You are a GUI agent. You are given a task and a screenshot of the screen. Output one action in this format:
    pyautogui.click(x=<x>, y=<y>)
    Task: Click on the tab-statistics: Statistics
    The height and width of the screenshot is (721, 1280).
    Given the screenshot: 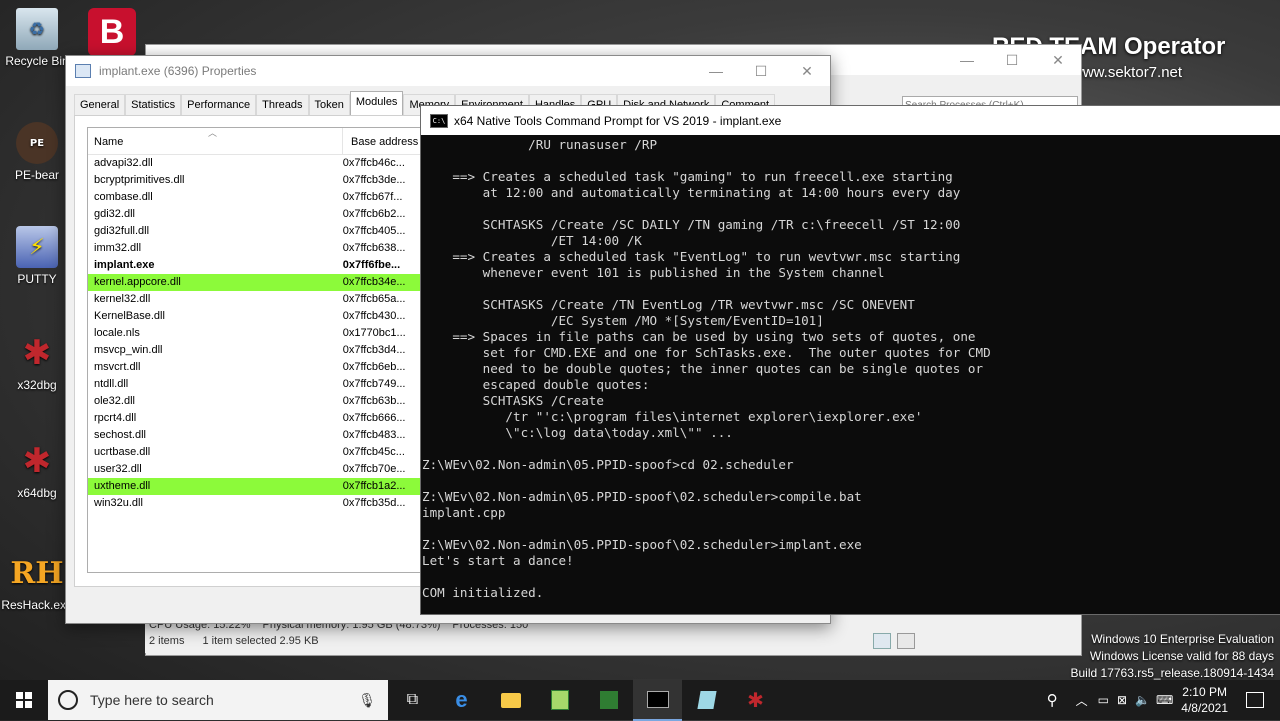 What is the action you would take?
    pyautogui.click(x=153, y=105)
    